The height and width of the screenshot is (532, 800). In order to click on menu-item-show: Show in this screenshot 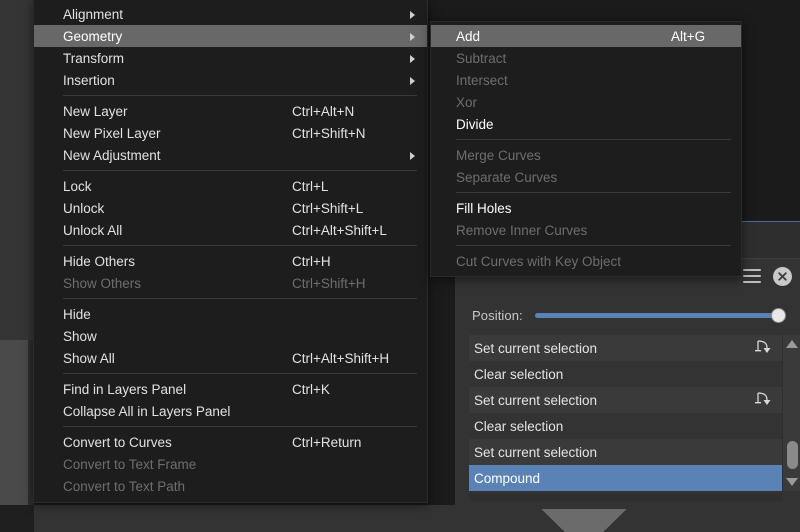, I will do `click(230, 336)`.